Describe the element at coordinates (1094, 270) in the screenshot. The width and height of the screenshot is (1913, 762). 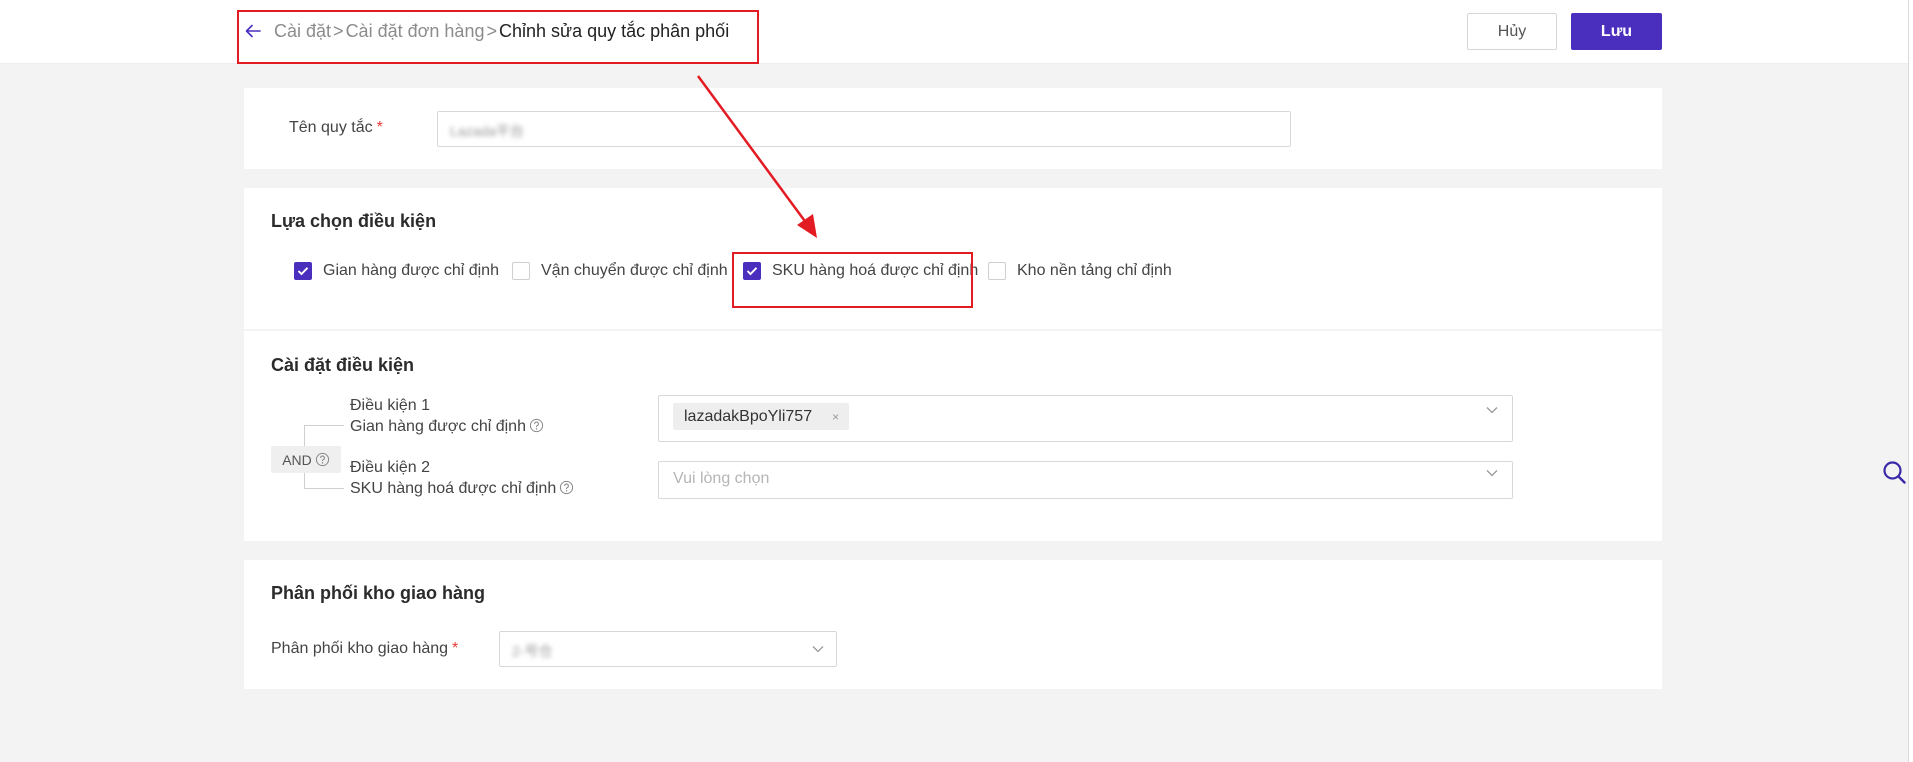
I see `checkbox-label: Kho nền tảng chỉ định` at that location.